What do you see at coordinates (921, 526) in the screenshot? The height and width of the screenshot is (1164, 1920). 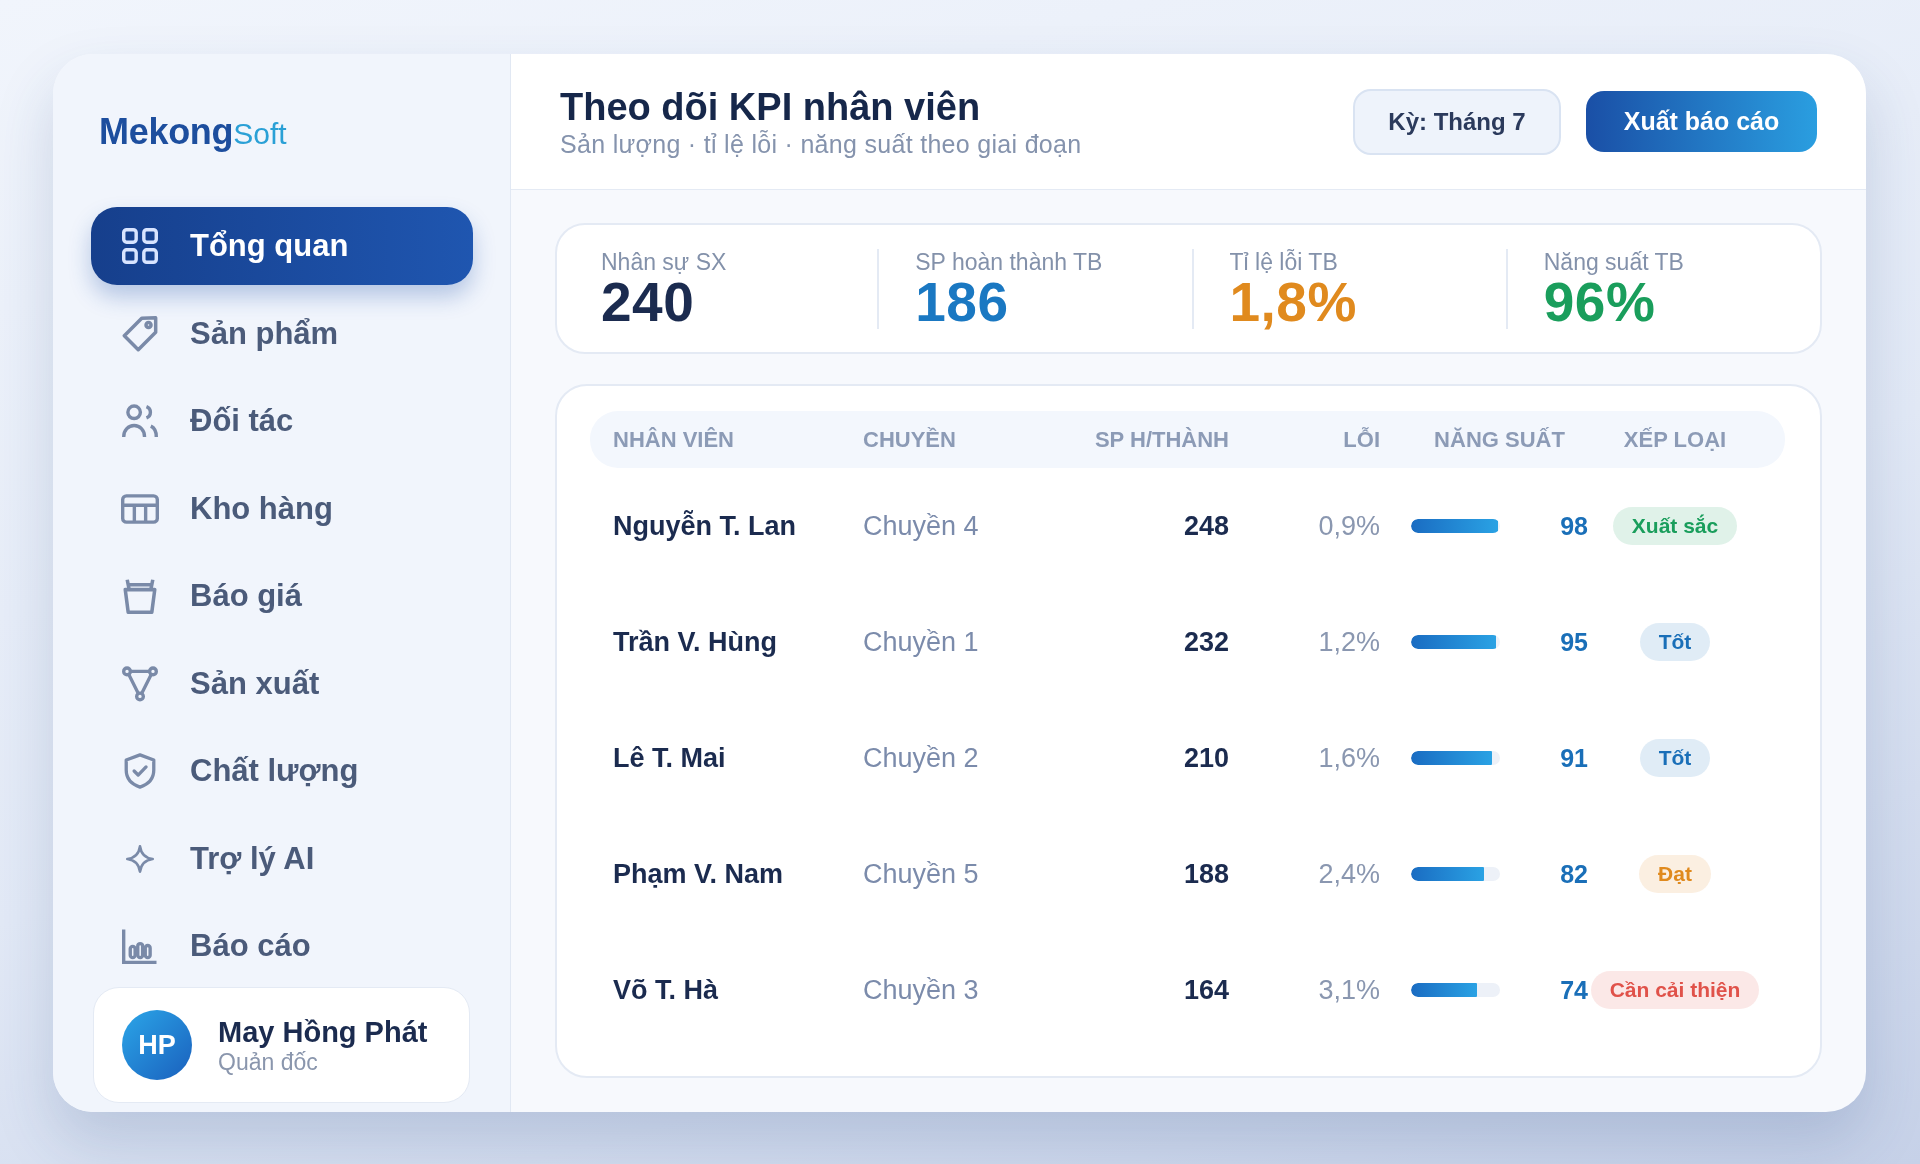 I see `line-cell: Chuyền 4` at bounding box center [921, 526].